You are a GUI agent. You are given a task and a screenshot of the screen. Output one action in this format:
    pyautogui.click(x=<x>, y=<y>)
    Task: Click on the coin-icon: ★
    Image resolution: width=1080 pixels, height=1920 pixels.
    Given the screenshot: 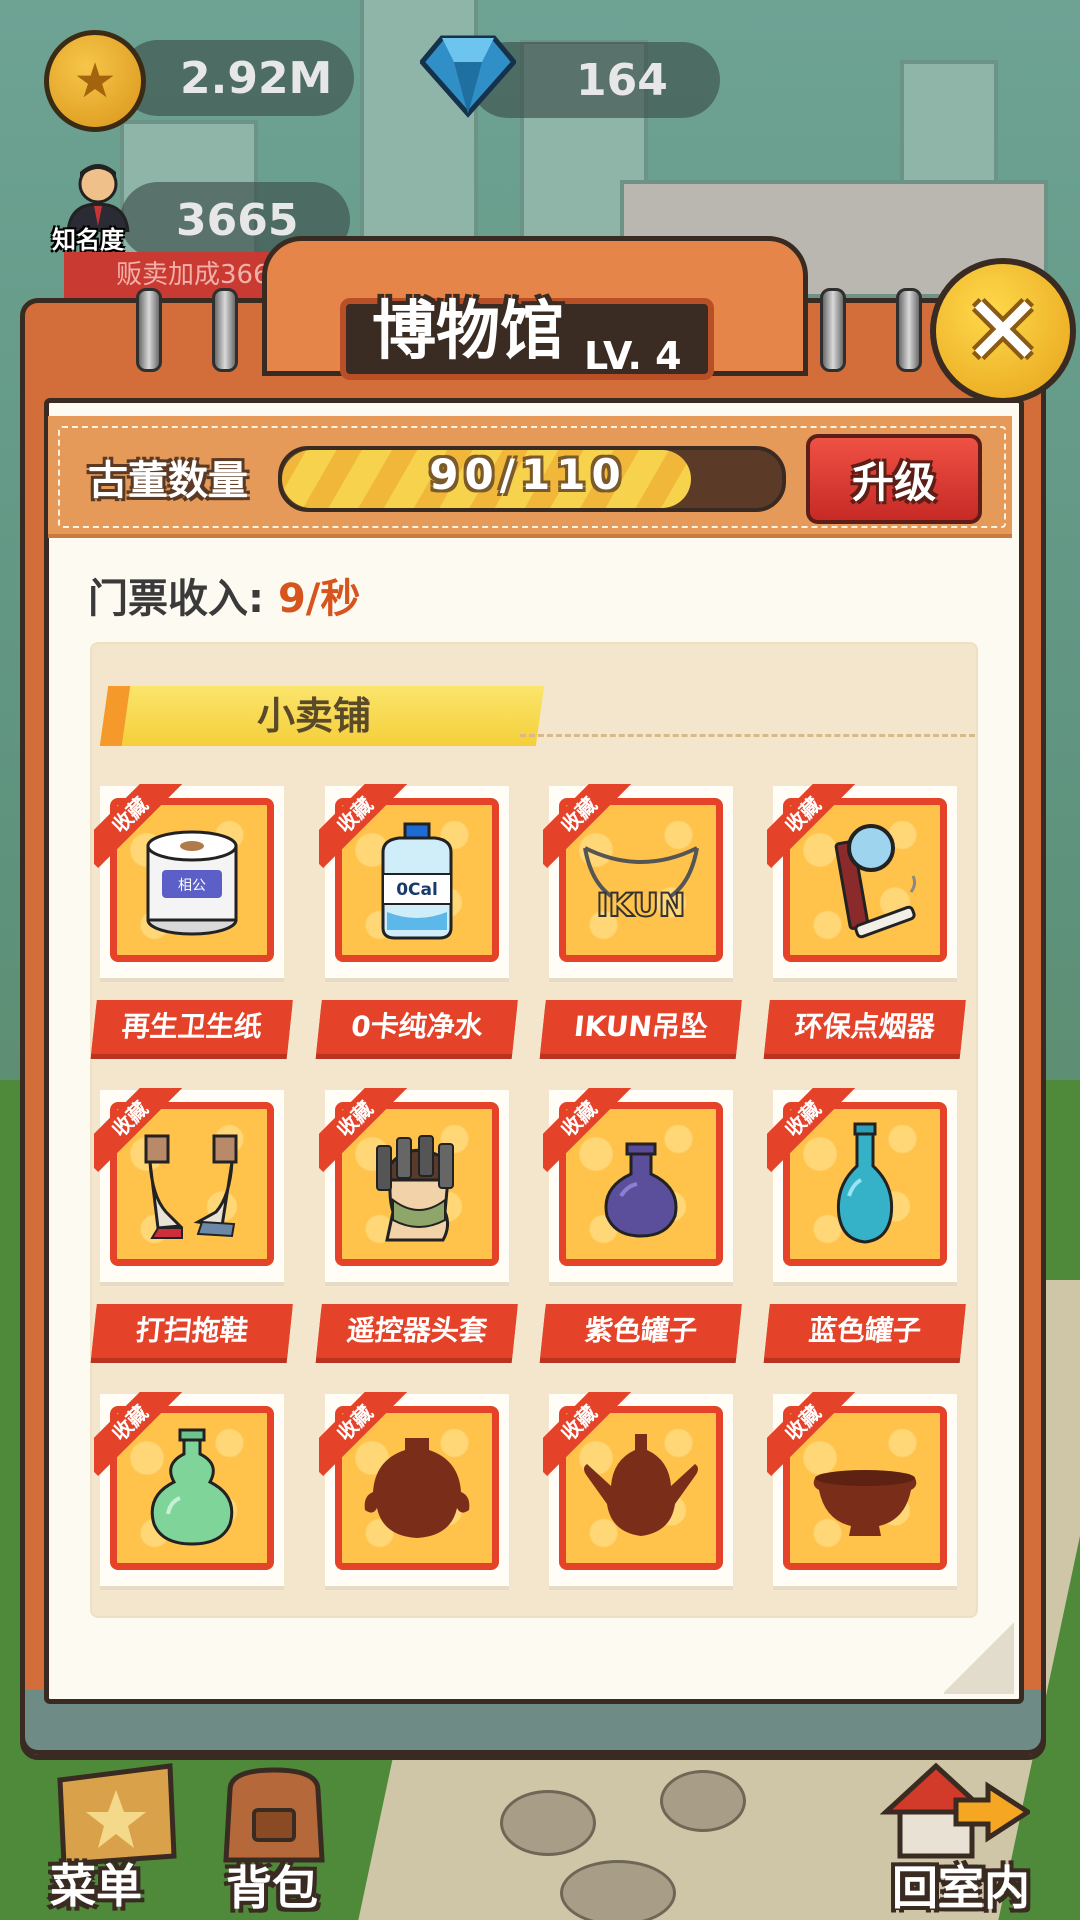 What is the action you would take?
    pyautogui.click(x=95, y=81)
    